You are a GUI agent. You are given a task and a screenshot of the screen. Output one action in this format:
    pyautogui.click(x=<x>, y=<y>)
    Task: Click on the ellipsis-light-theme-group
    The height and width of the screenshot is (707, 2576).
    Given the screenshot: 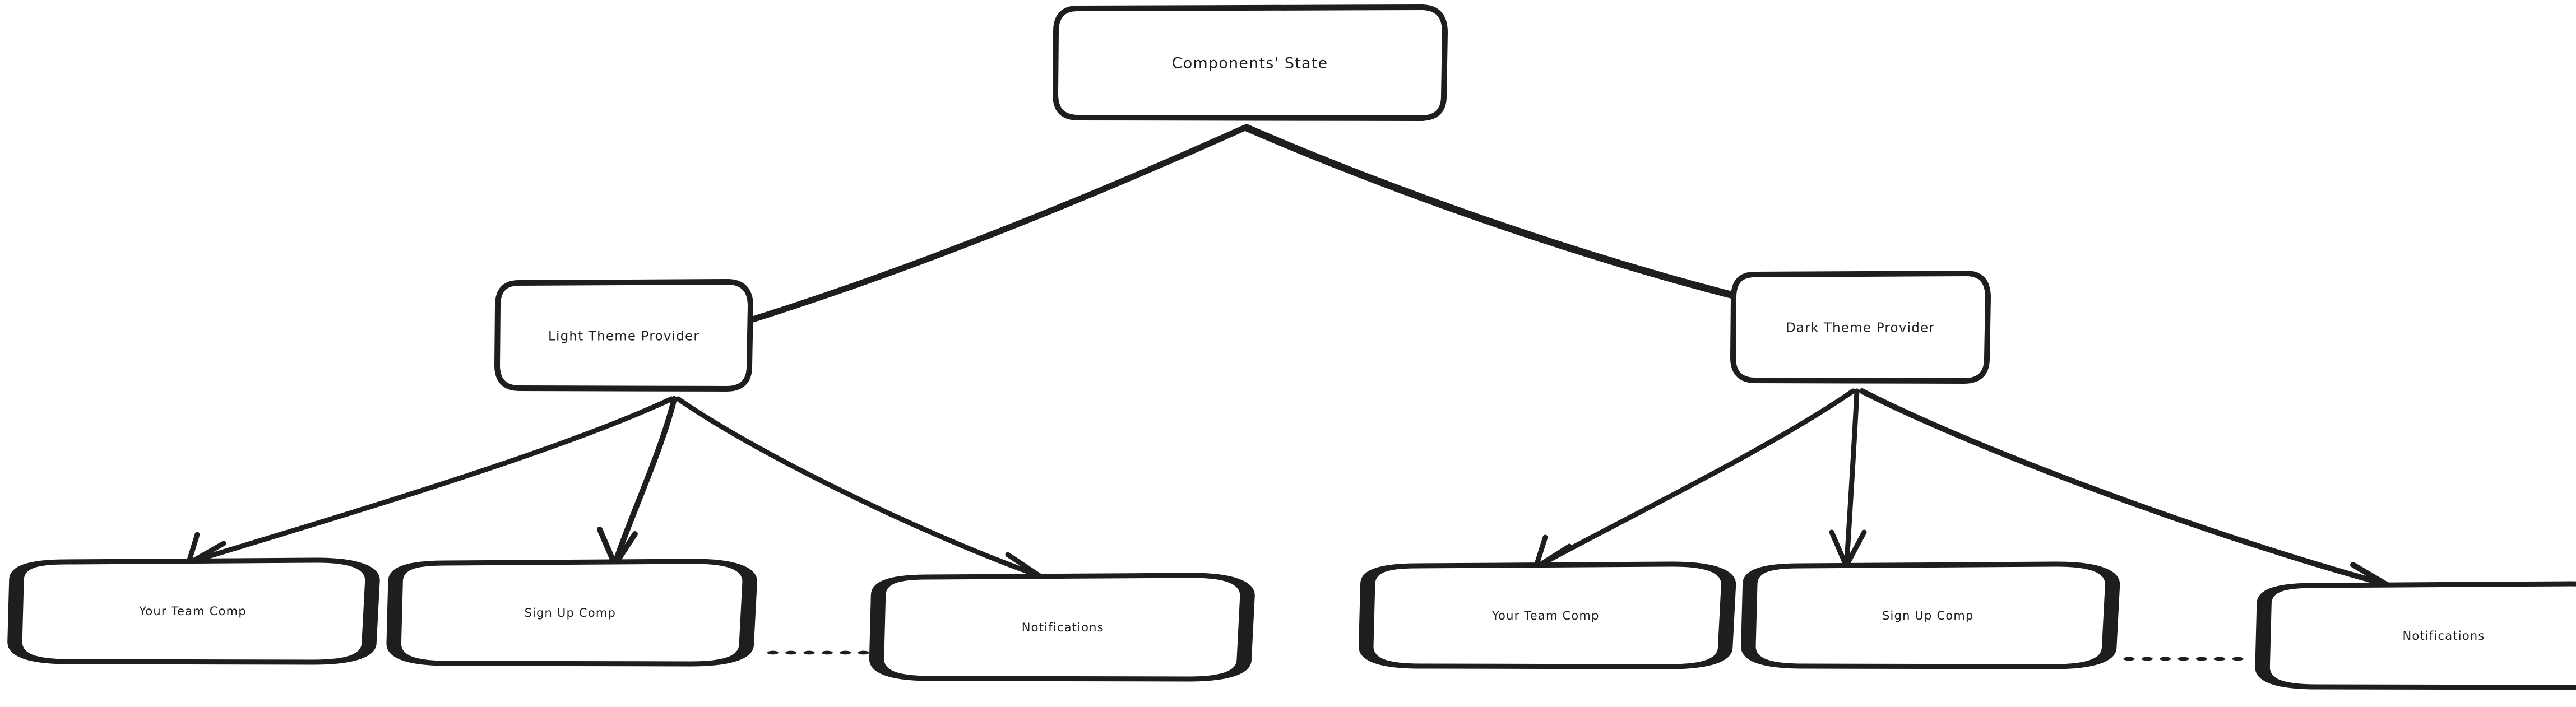 What is the action you would take?
    pyautogui.click(x=827, y=652)
    